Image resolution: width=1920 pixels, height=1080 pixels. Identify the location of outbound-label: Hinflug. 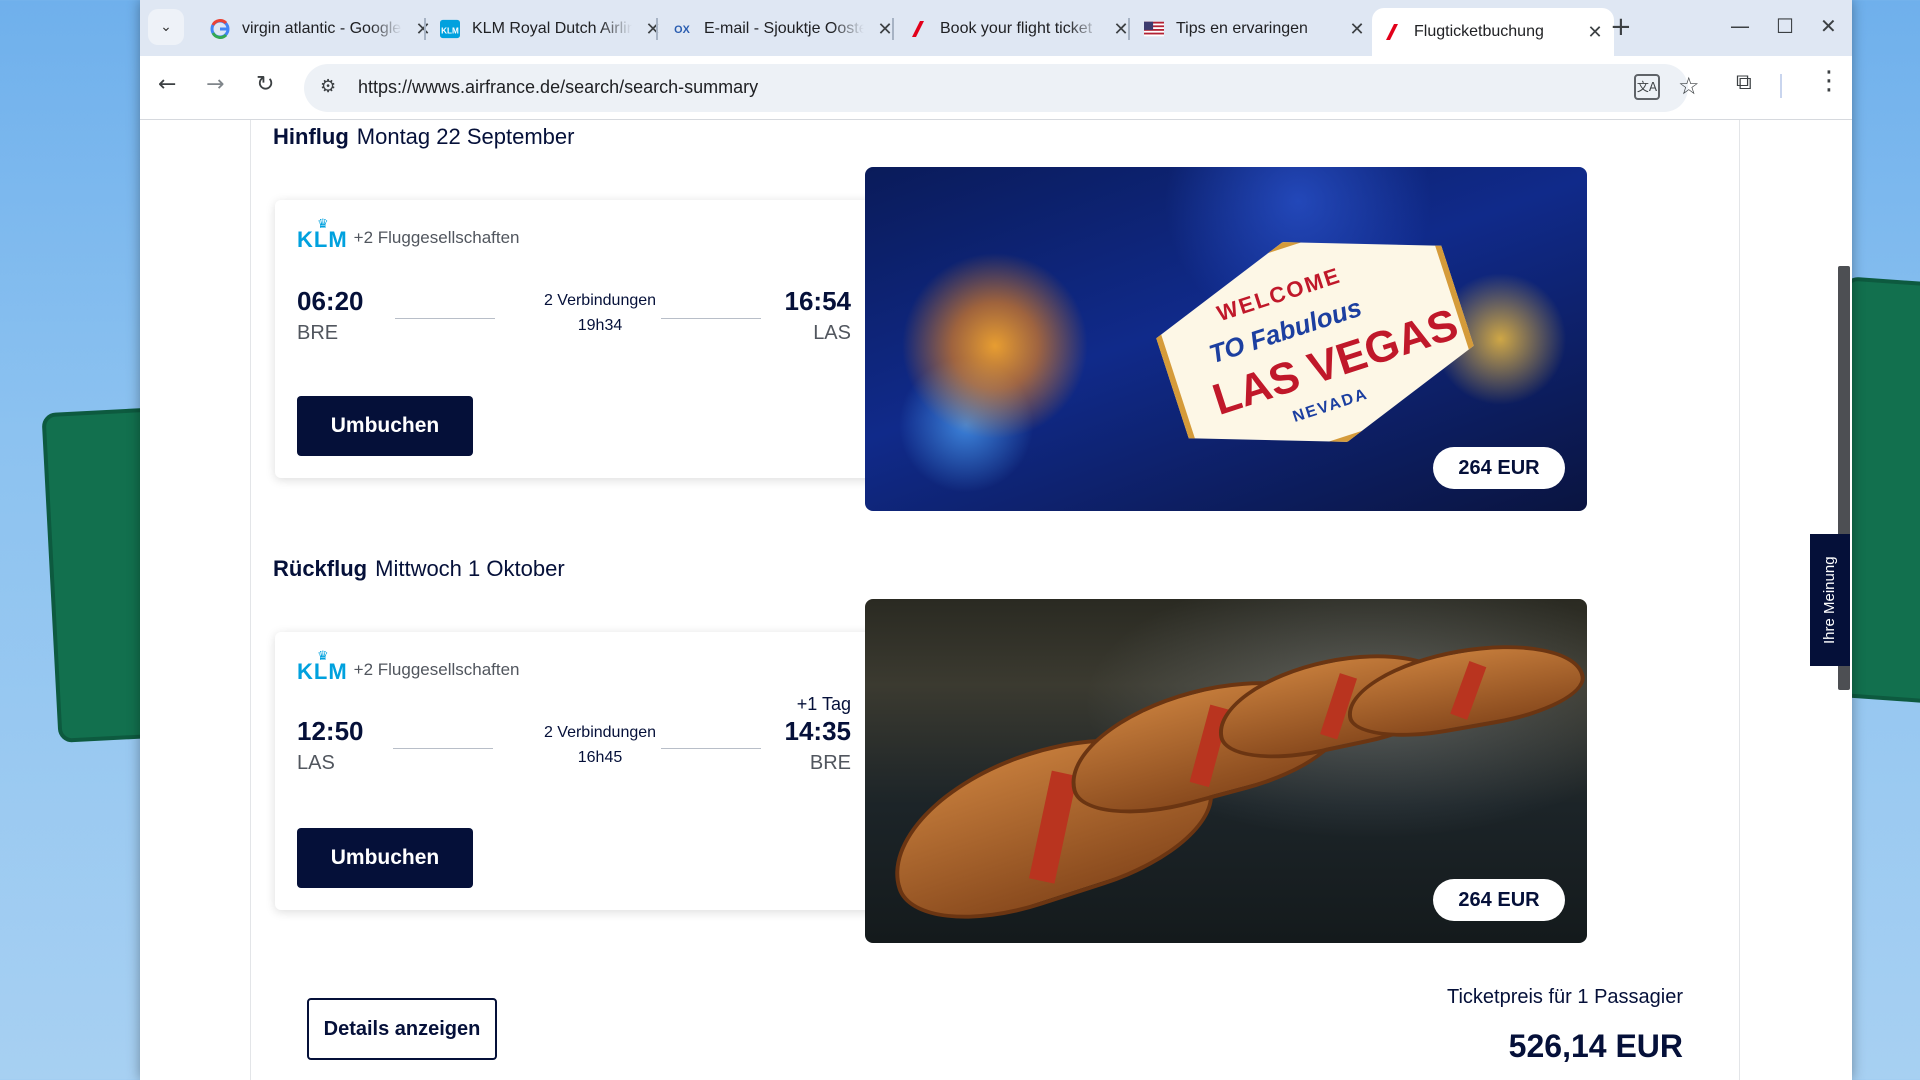
(311, 136).